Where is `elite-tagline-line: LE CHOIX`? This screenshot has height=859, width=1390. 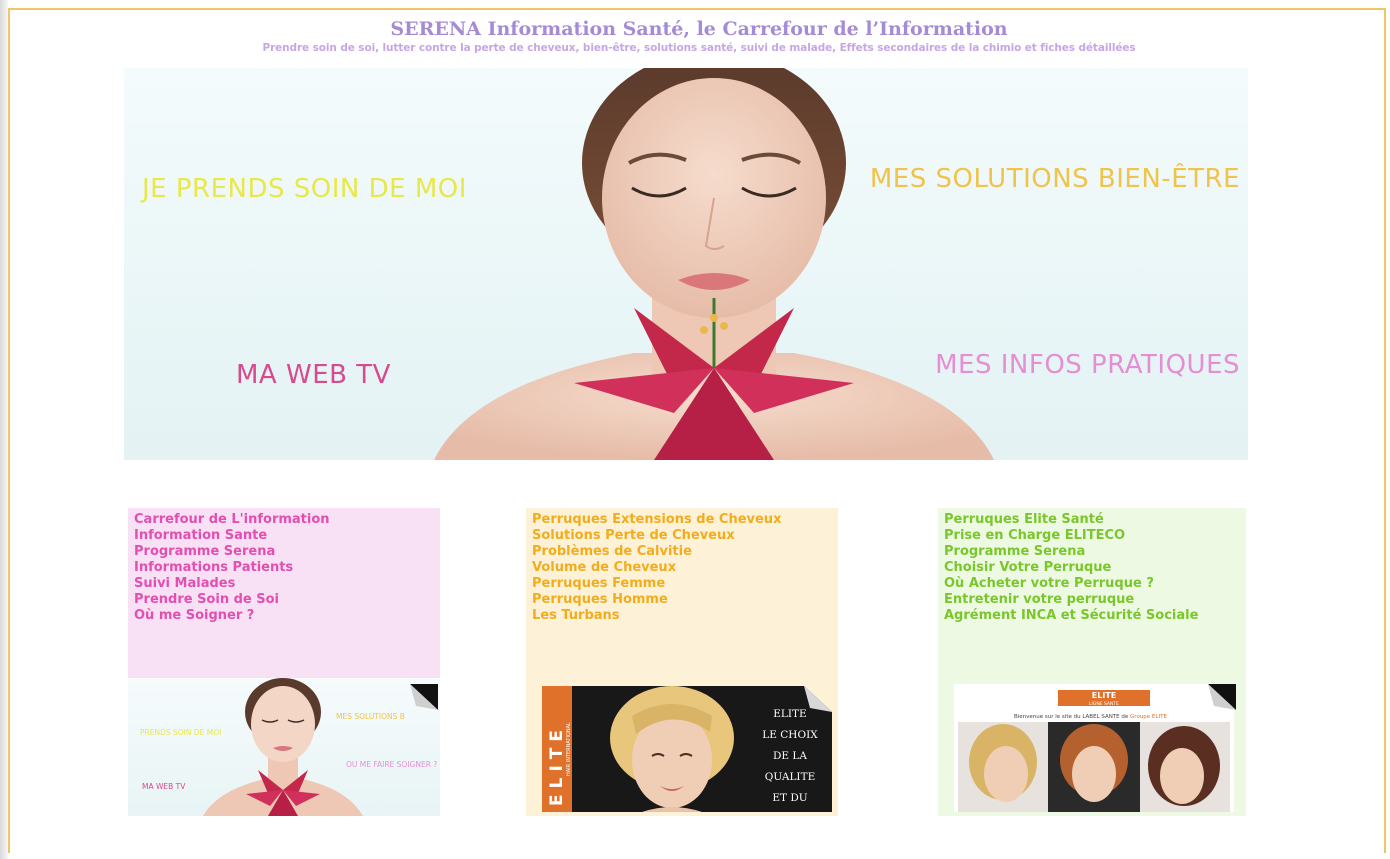
elite-tagline-line: LE CHOIX is located at coordinates (790, 735).